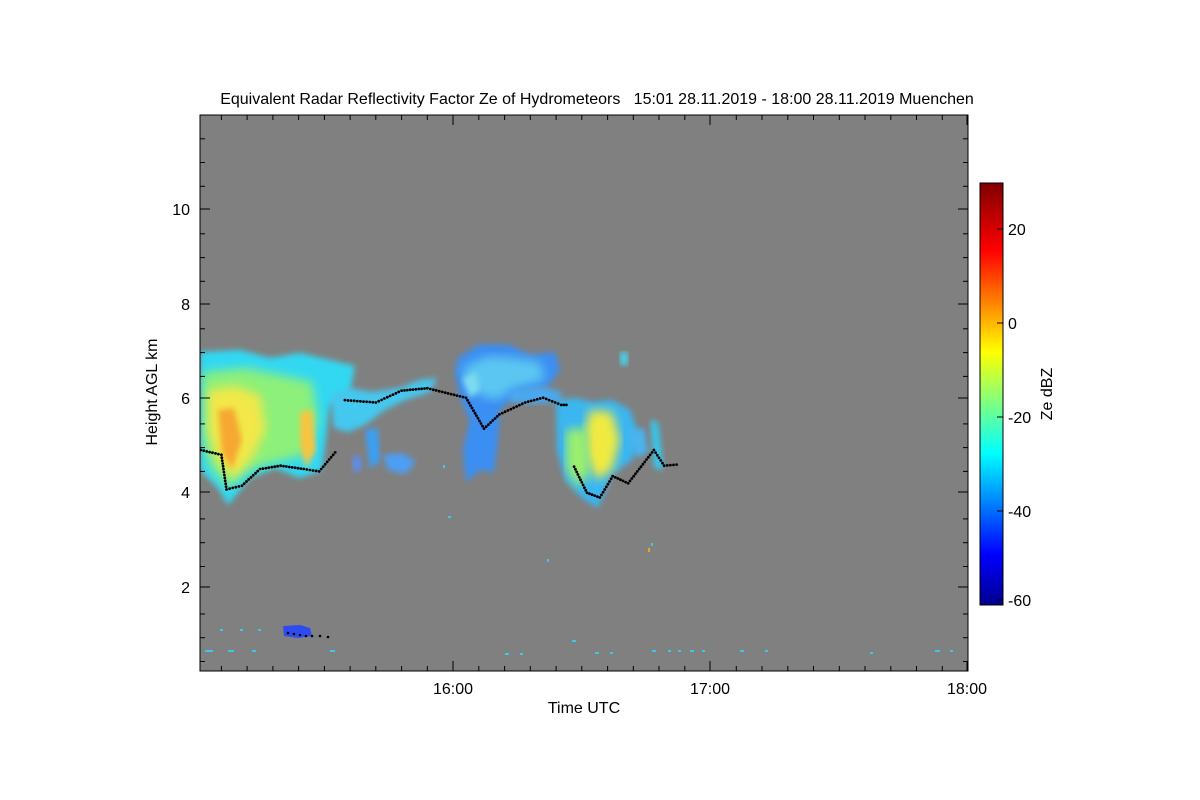  Describe the element at coordinates (649, 550) in the screenshot. I see `noise-speckle-warm` at that location.